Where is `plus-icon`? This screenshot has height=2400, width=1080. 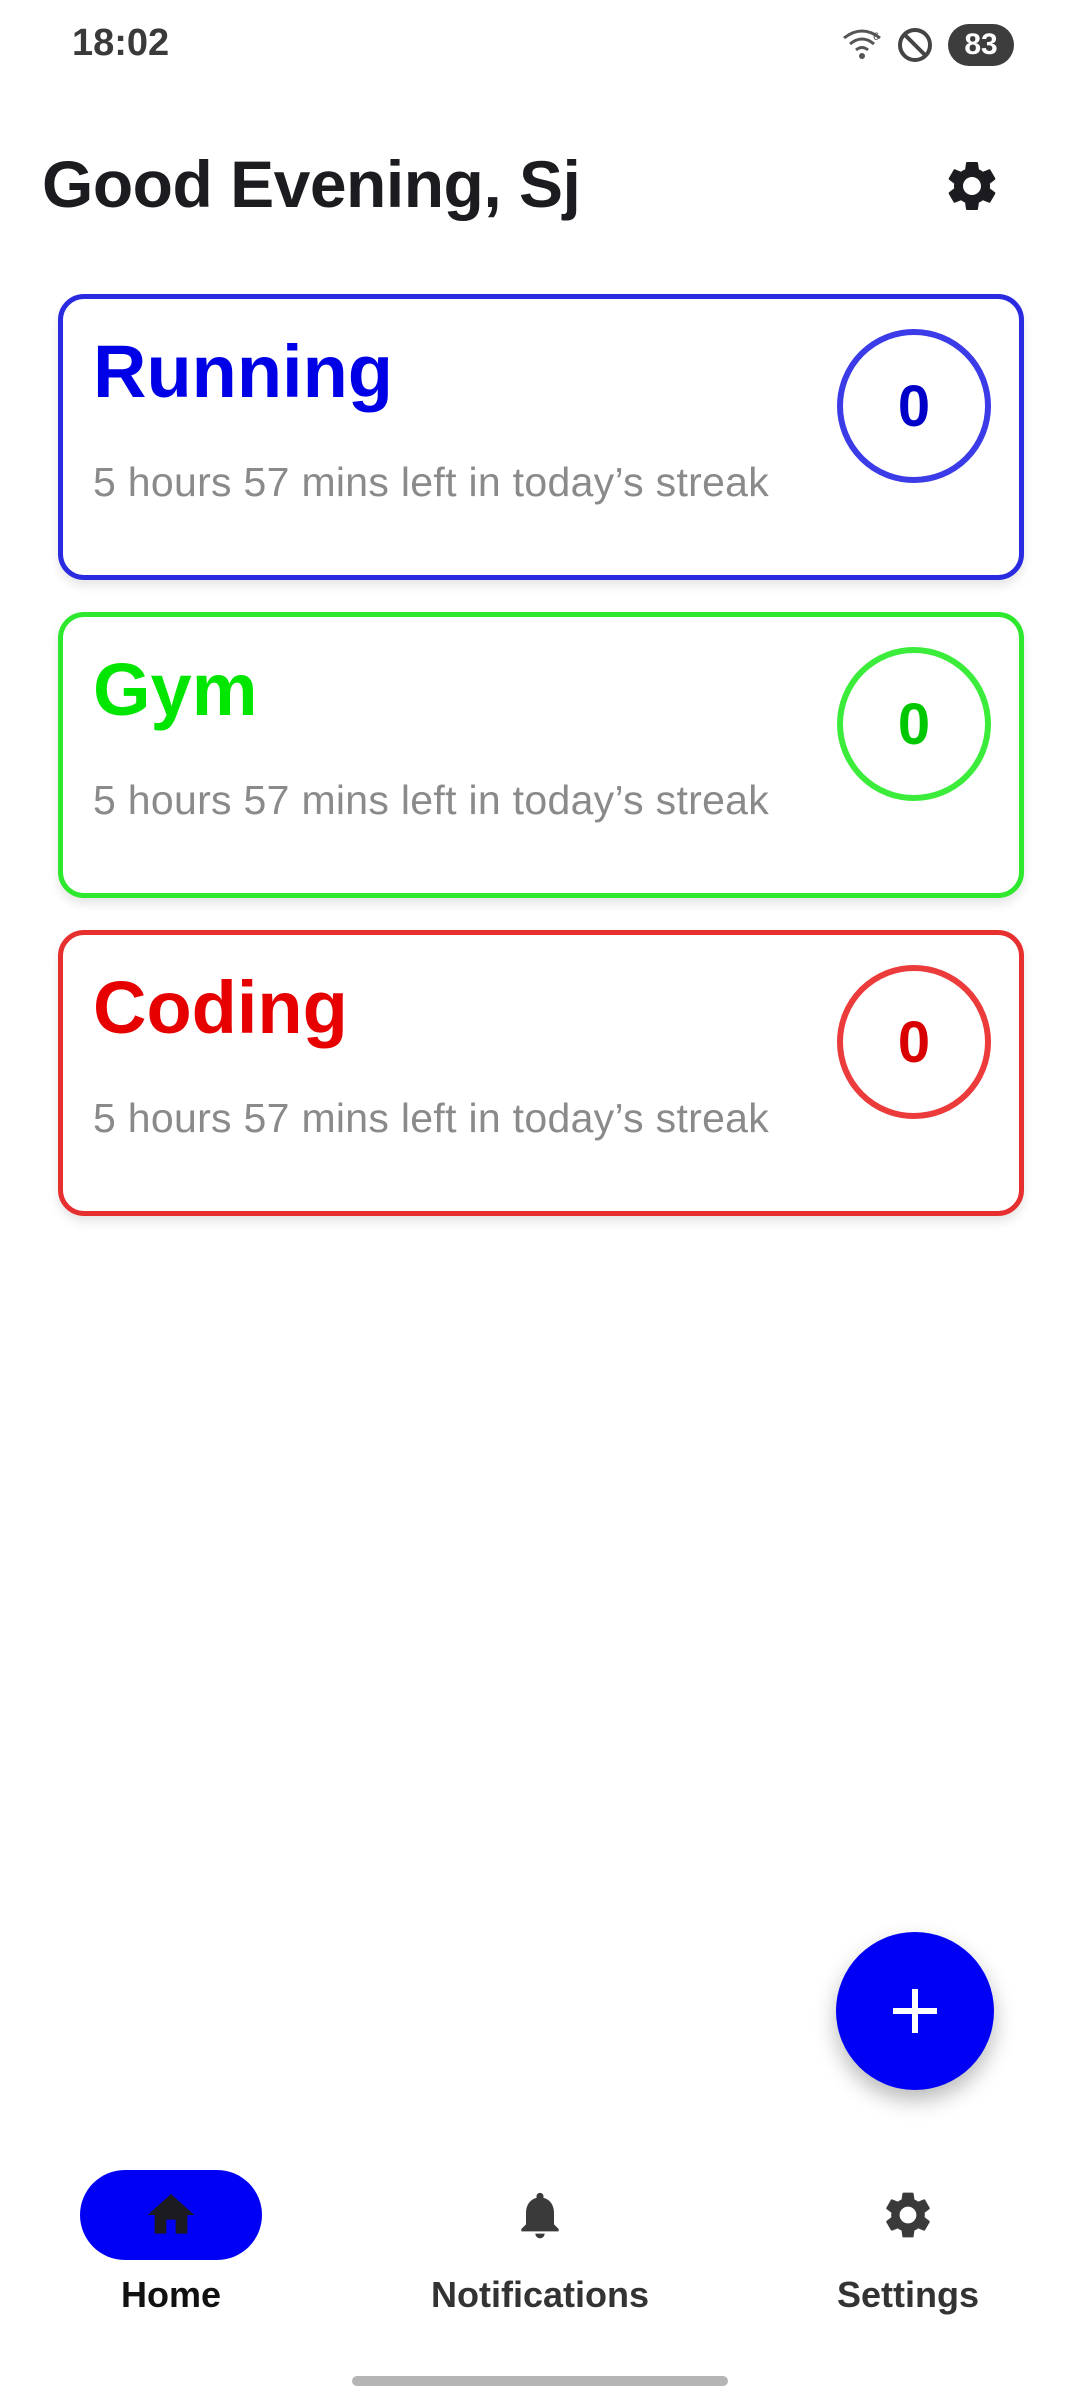 plus-icon is located at coordinates (915, 2011).